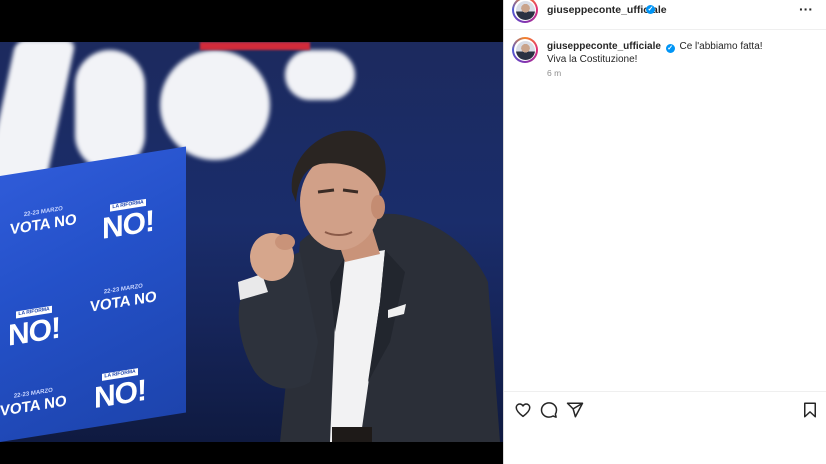 This screenshot has height=464, width=826. I want to click on save-icon, so click(810, 410).